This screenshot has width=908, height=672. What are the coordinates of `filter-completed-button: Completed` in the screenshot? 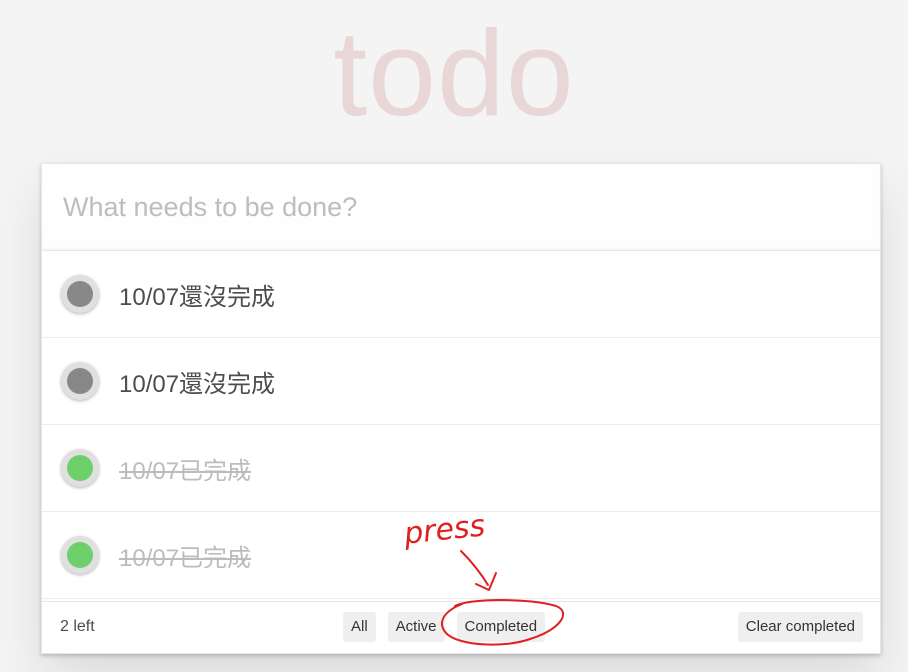 It's located at (501, 627).